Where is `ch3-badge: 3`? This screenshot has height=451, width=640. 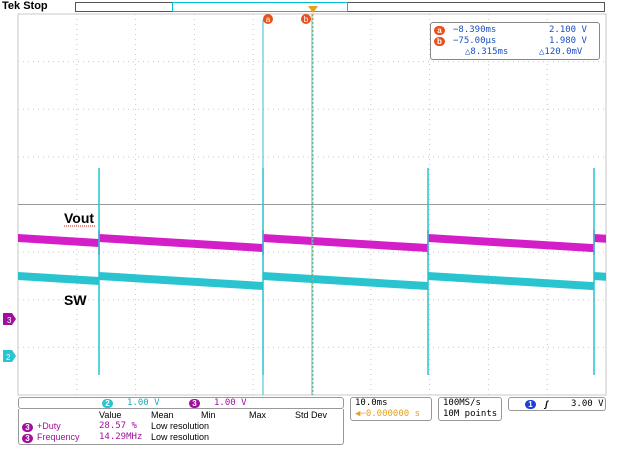 ch3-badge: 3 is located at coordinates (194, 403).